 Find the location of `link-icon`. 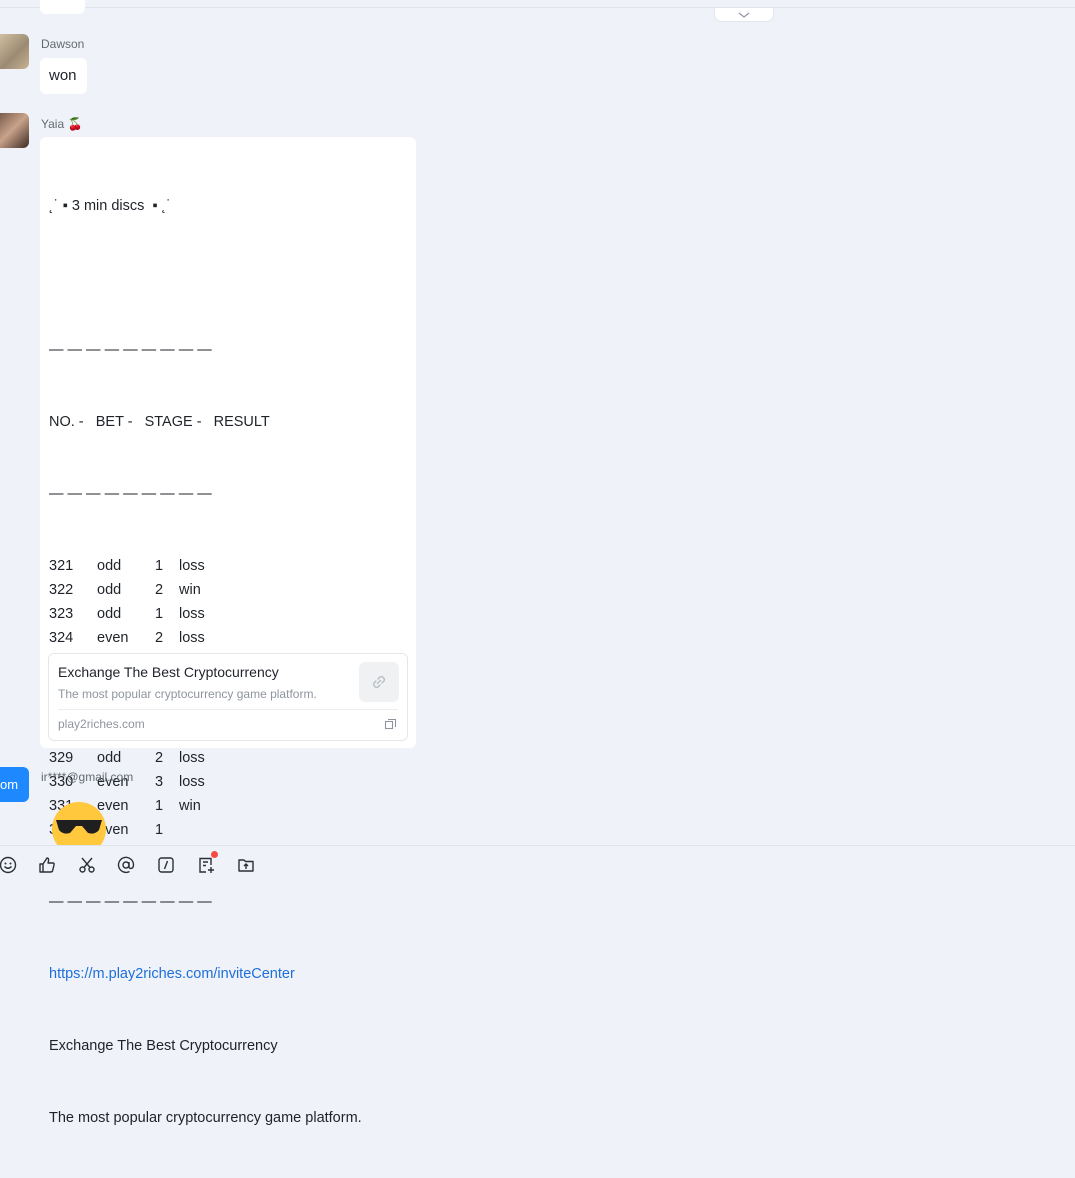

link-icon is located at coordinates (379, 682).